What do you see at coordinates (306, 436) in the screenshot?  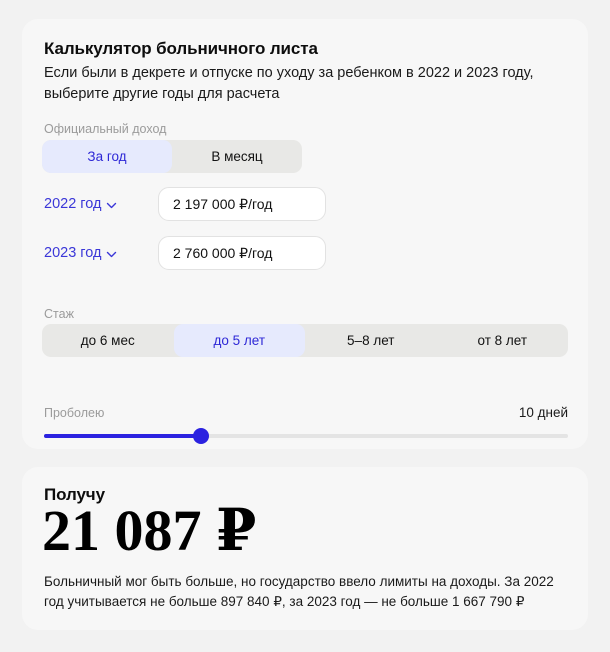 I see `sick-days-slider` at bounding box center [306, 436].